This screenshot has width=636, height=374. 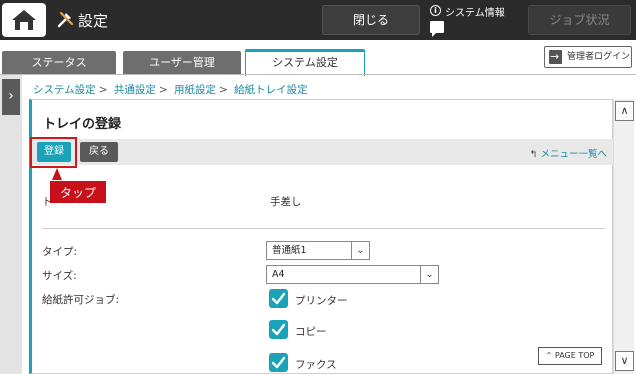 I want to click on page-top-button: ⌃ PAGE TOP, so click(x=570, y=356).